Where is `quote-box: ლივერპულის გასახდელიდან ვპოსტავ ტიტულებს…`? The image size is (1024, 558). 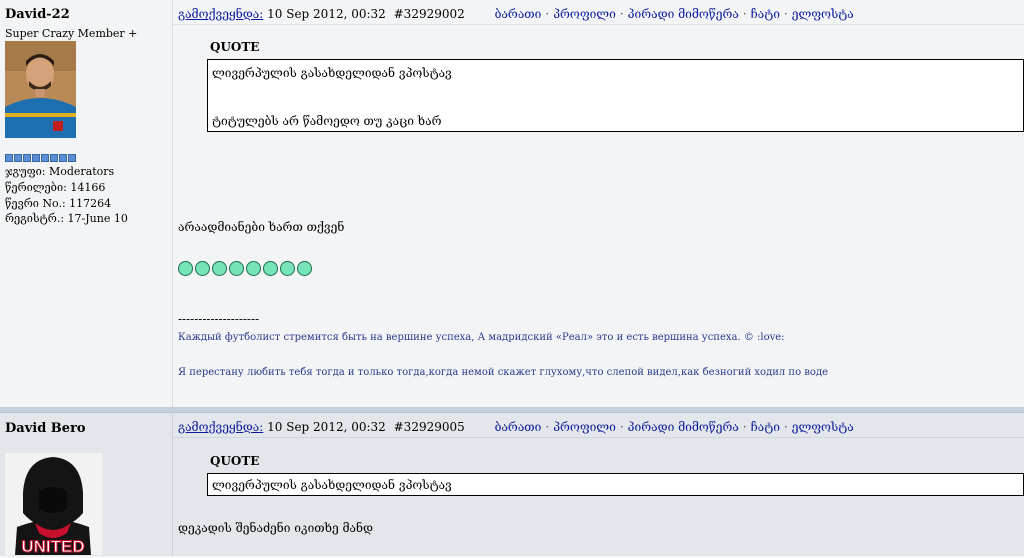
quote-box: ლივერპულის გასახდელიდან ვპოსტავ ტიტულებს… is located at coordinates (615, 95).